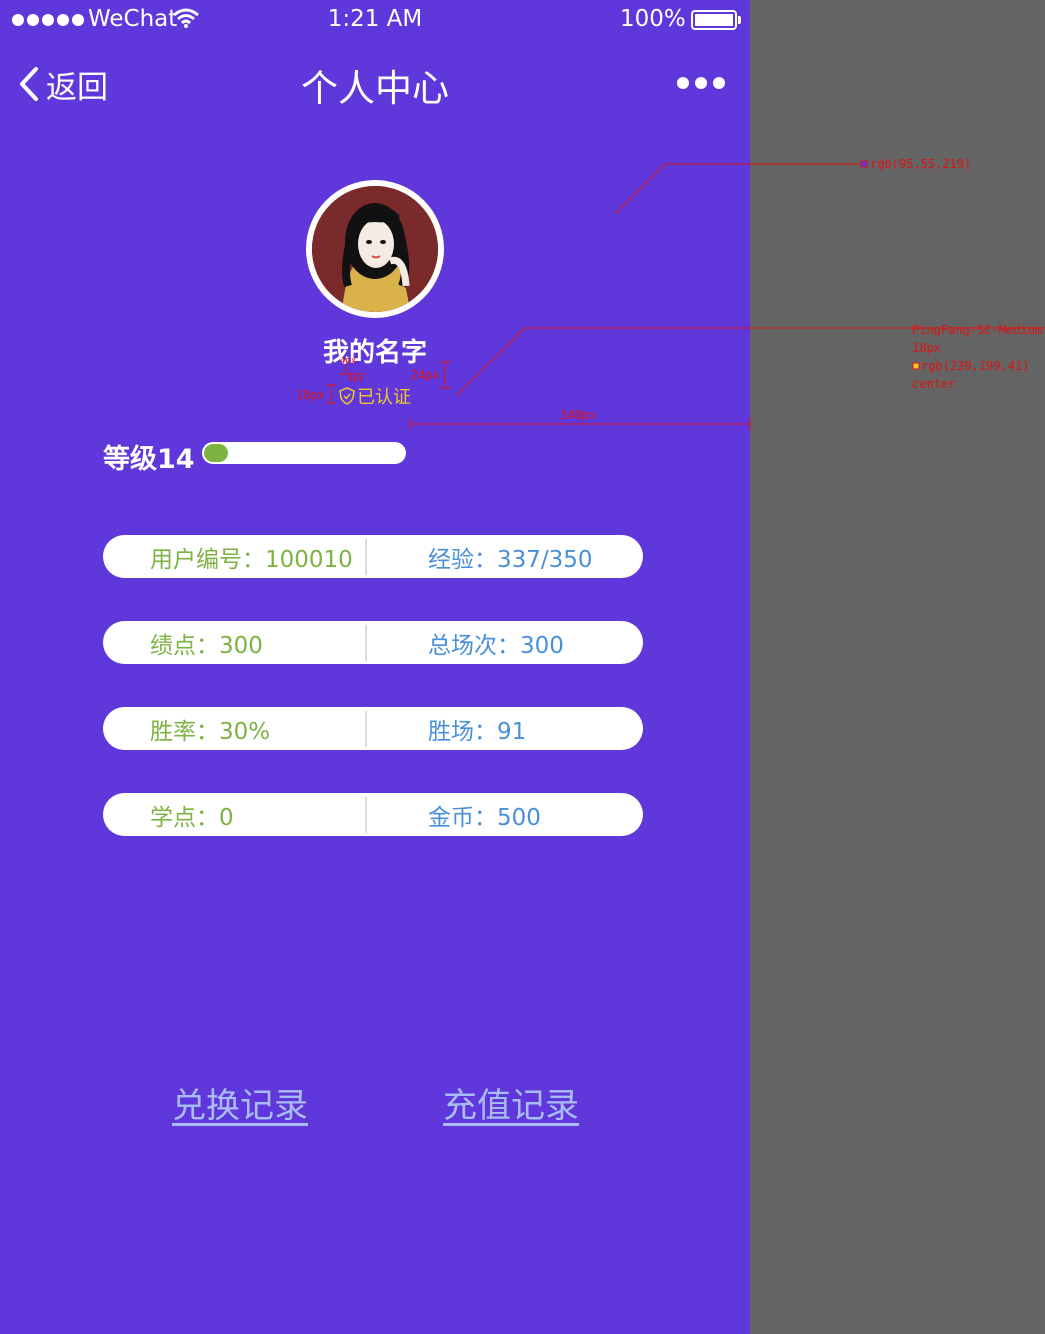 The image size is (1045, 1334). I want to click on annotation-font-color: rgb(239,199,41), so click(975, 366).